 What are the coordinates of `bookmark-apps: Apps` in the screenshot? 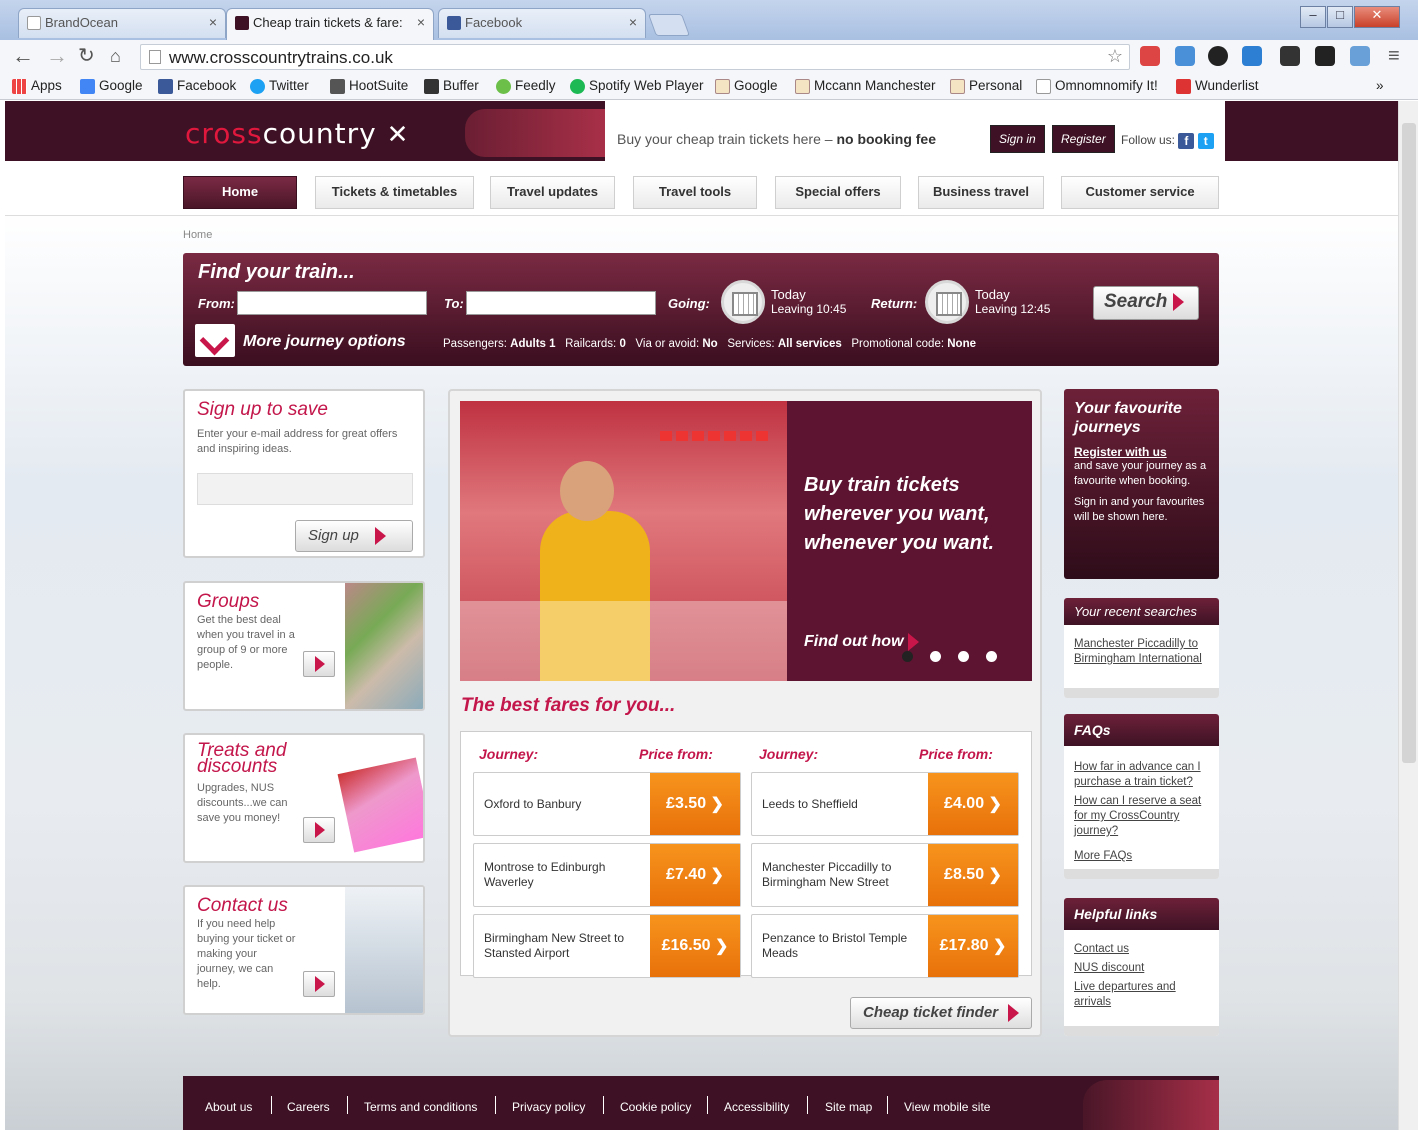 It's located at (37, 86).